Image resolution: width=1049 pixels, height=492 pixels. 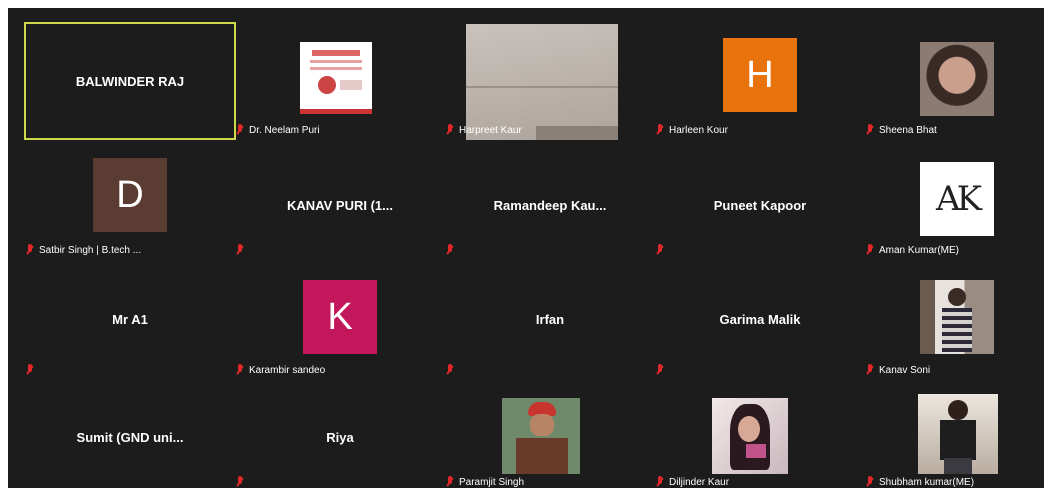 I want to click on participant-tile-kanav-soni: Kanav Soni, so click(x=956, y=321).